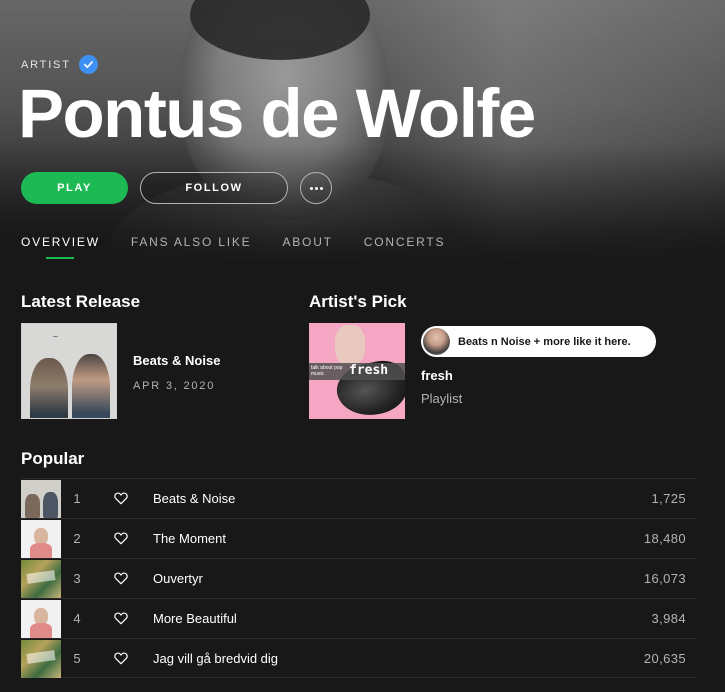  I want to click on avatar, so click(436, 341).